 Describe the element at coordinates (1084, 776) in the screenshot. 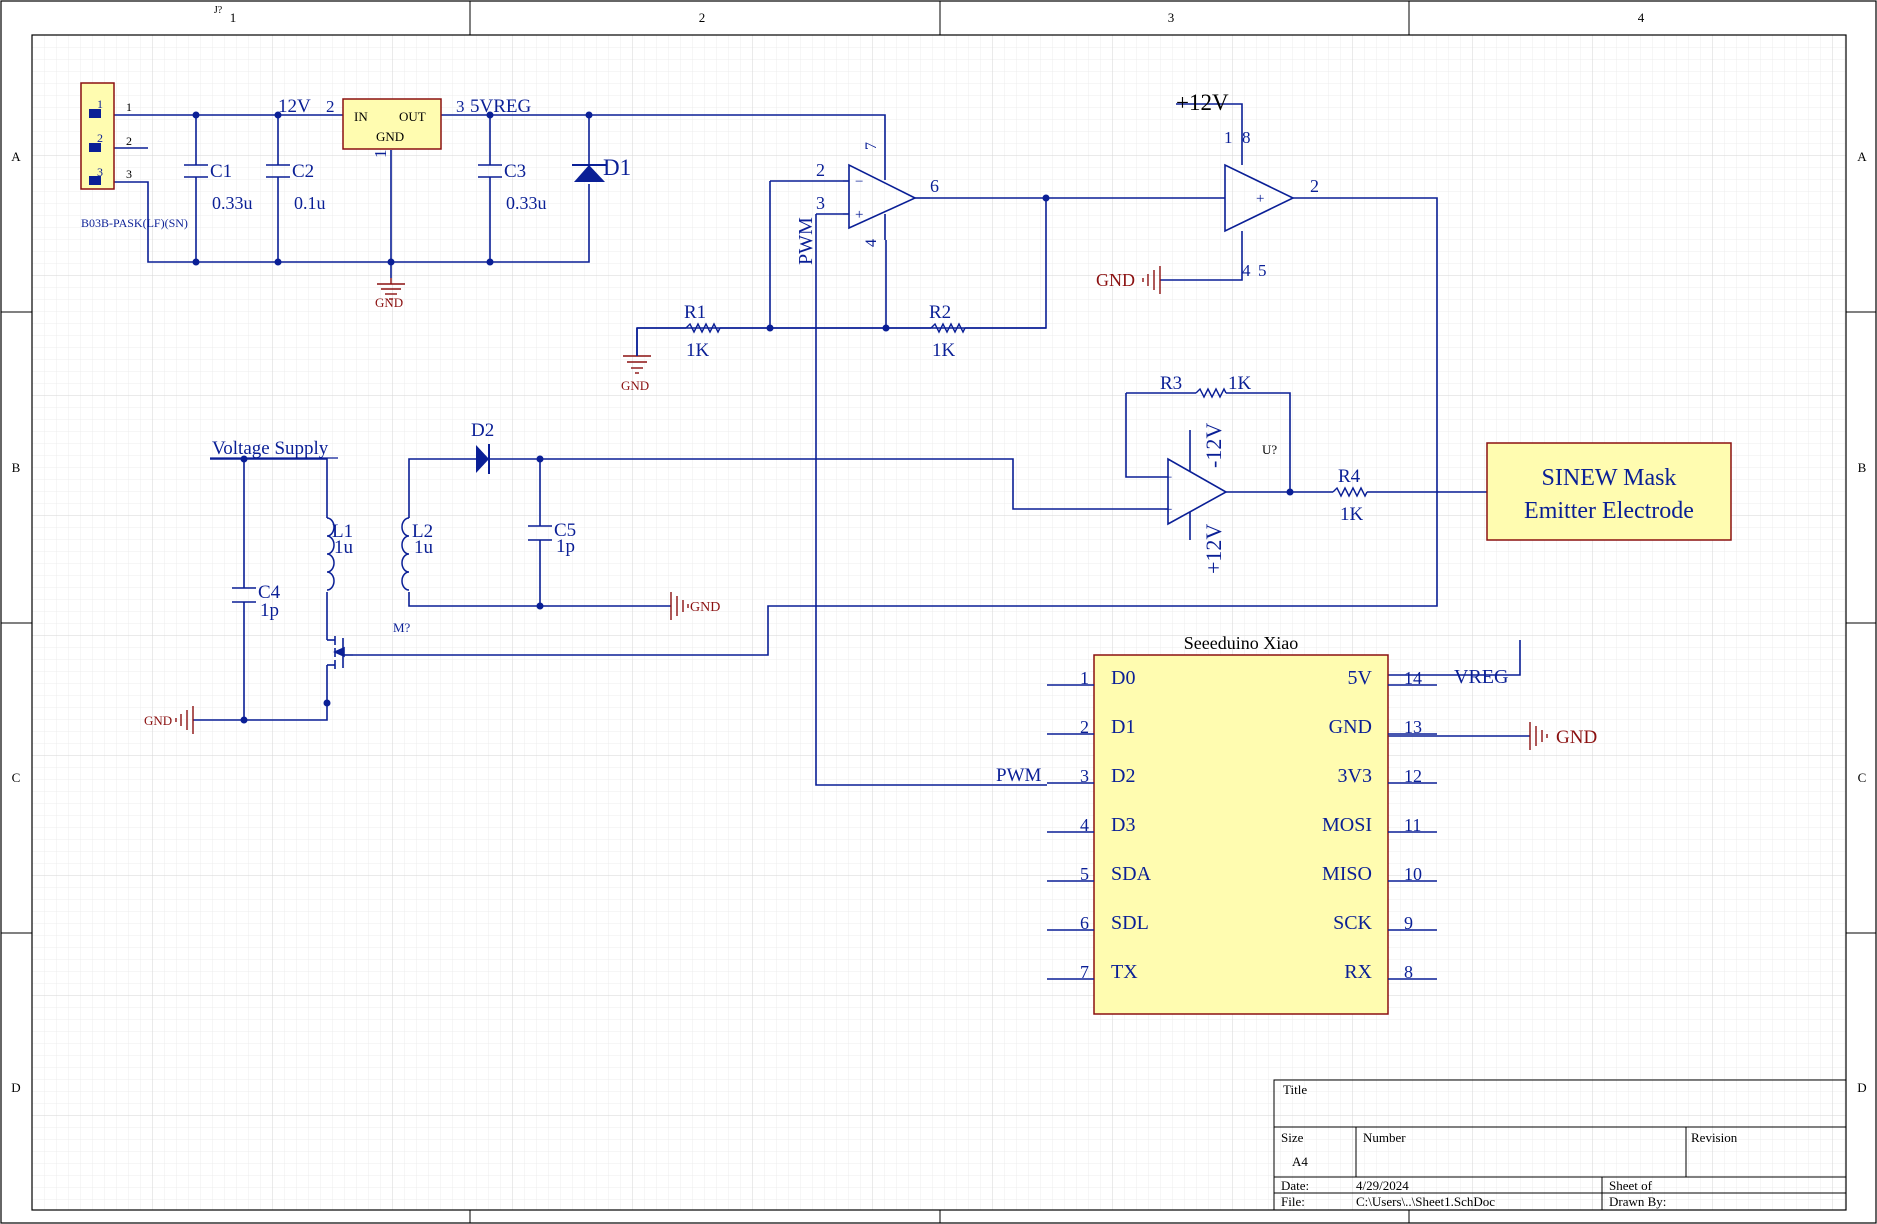

I see `mcu-left-pin-number: 3` at that location.